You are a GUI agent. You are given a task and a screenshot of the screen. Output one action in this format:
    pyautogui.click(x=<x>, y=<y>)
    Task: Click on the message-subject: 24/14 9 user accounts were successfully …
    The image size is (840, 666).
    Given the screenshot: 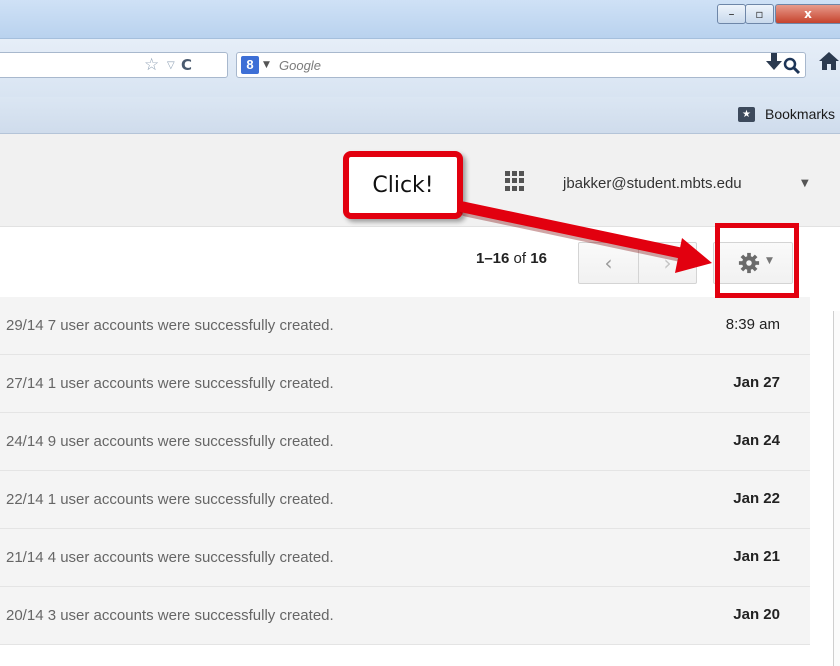 What is the action you would take?
    pyautogui.click(x=170, y=441)
    